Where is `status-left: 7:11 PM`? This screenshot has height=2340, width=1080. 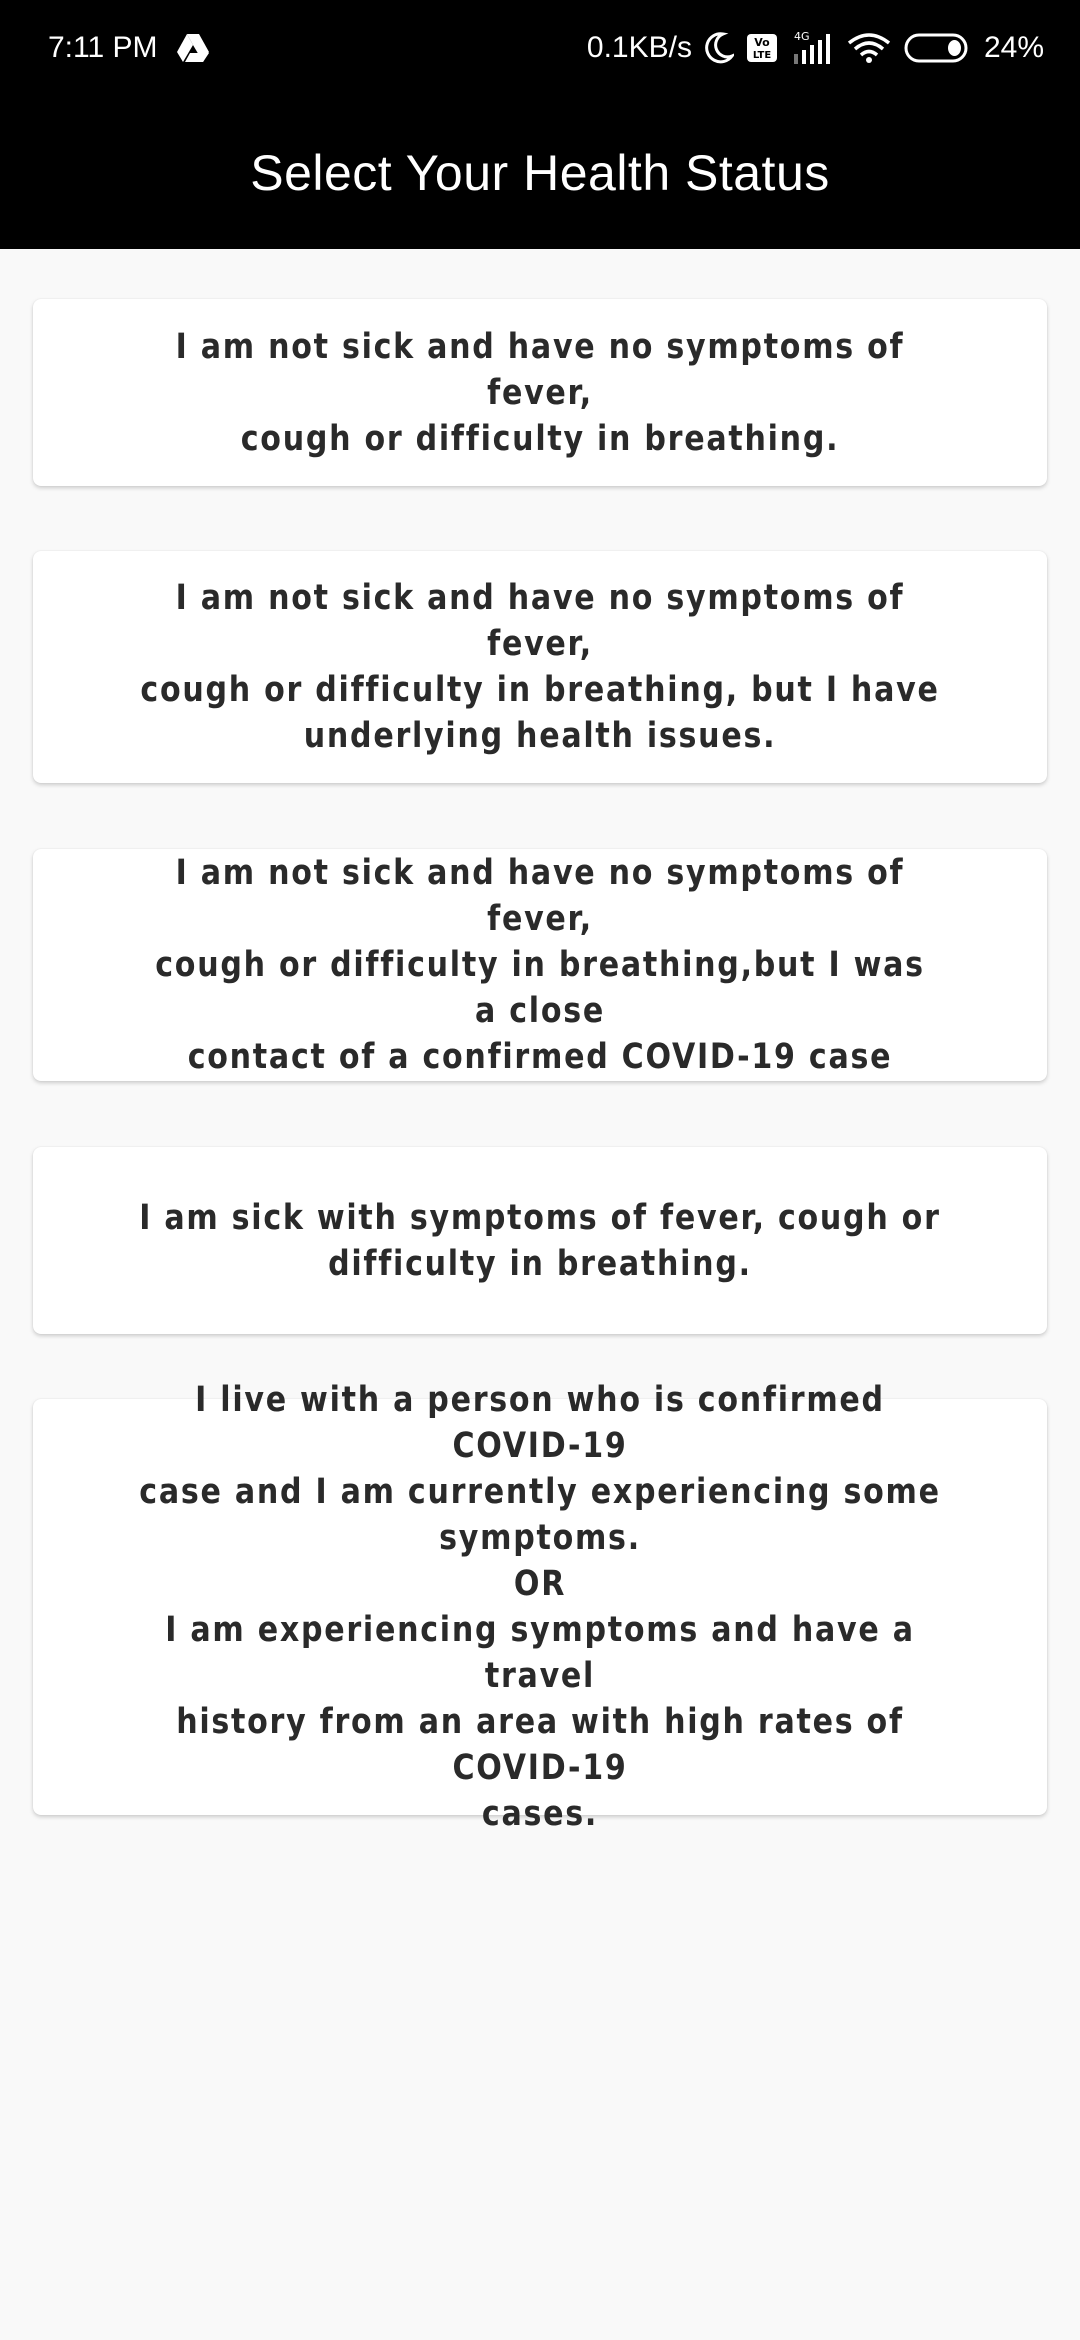
status-left: 7:11 PM is located at coordinates (129, 48).